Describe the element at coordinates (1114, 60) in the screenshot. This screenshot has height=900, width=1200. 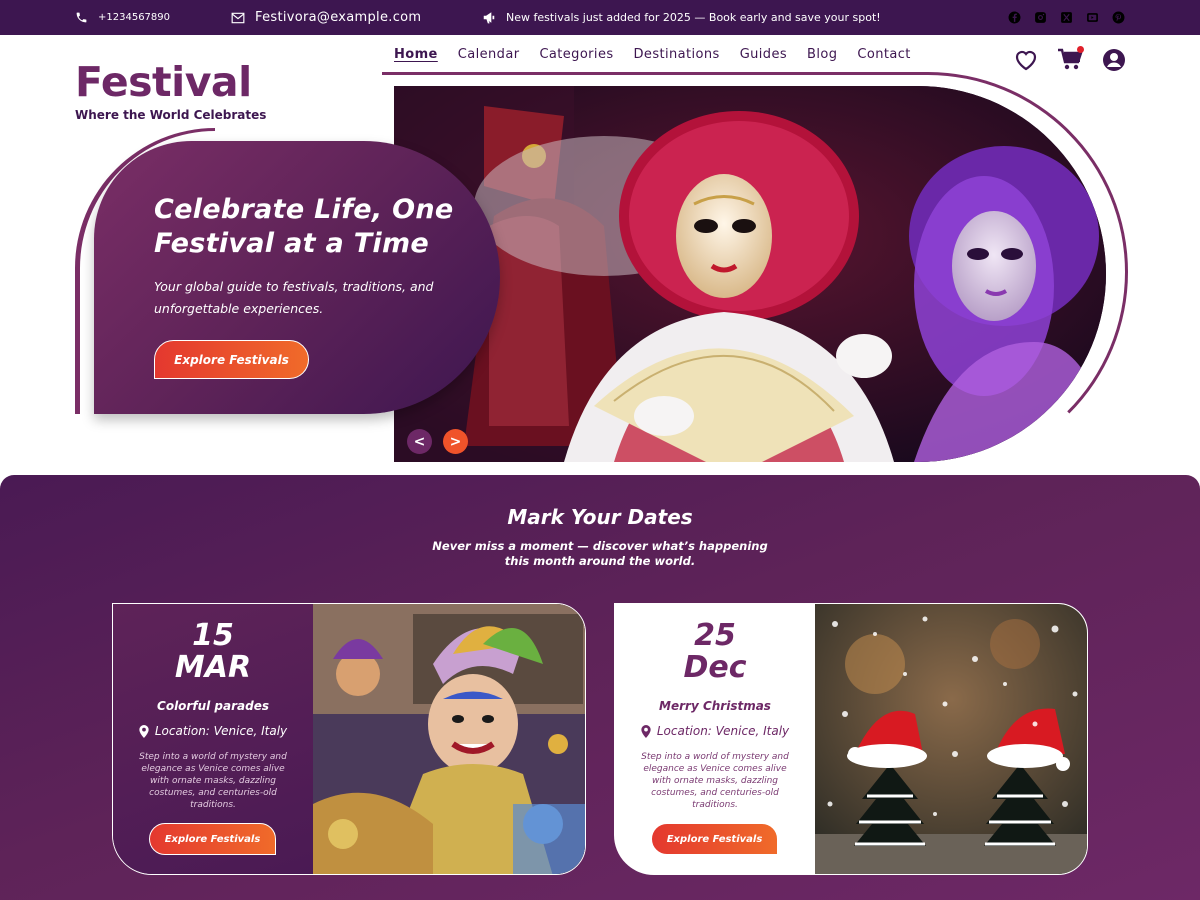
I see `user-icon` at that location.